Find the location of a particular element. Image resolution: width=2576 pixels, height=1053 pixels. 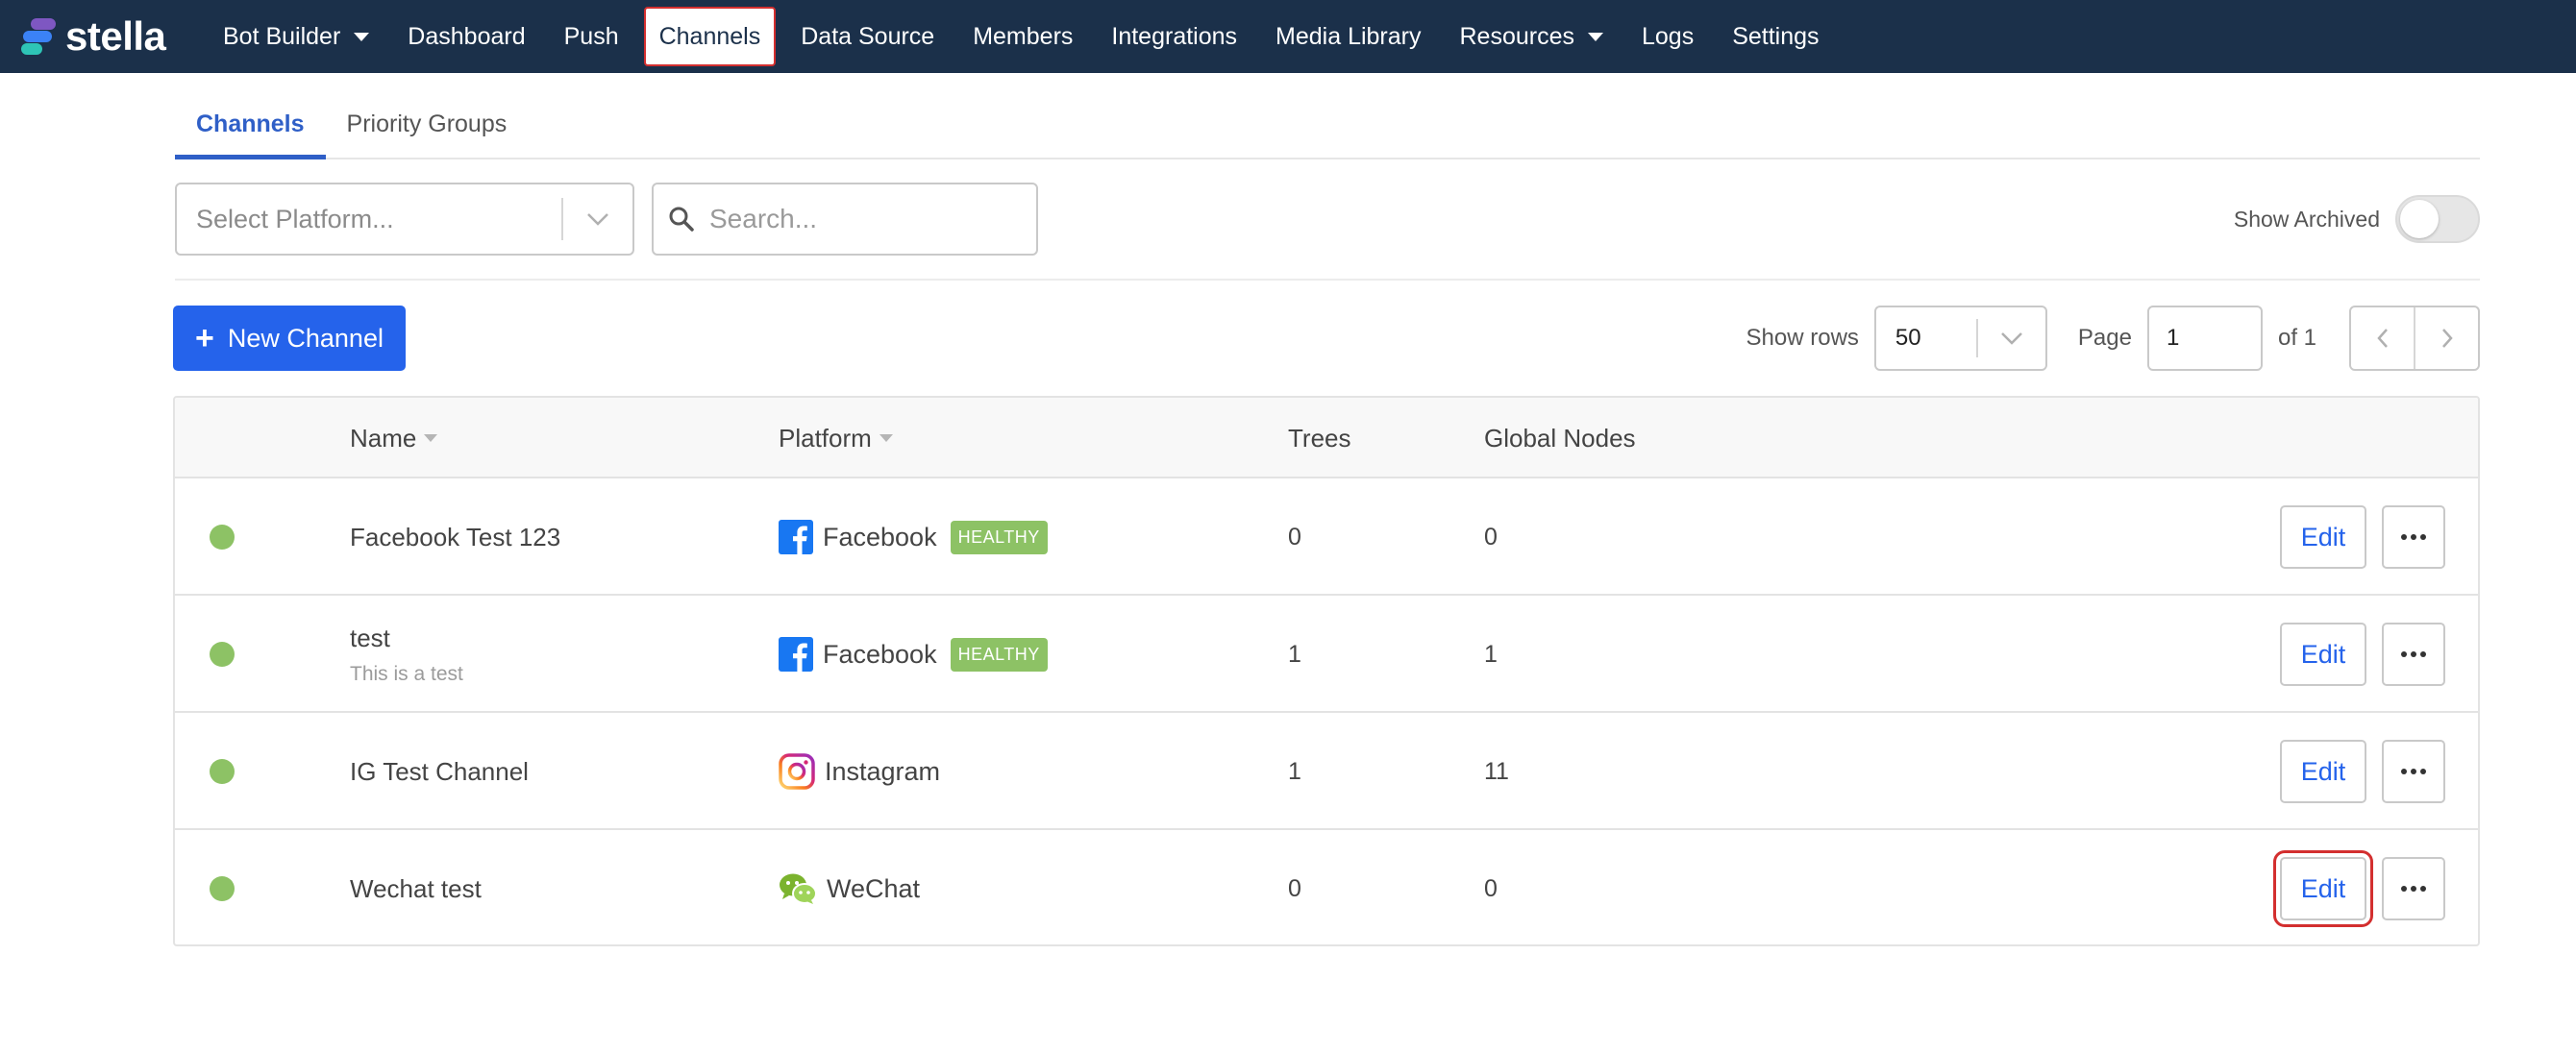

channel-name: Wechat test is located at coordinates (416, 888).